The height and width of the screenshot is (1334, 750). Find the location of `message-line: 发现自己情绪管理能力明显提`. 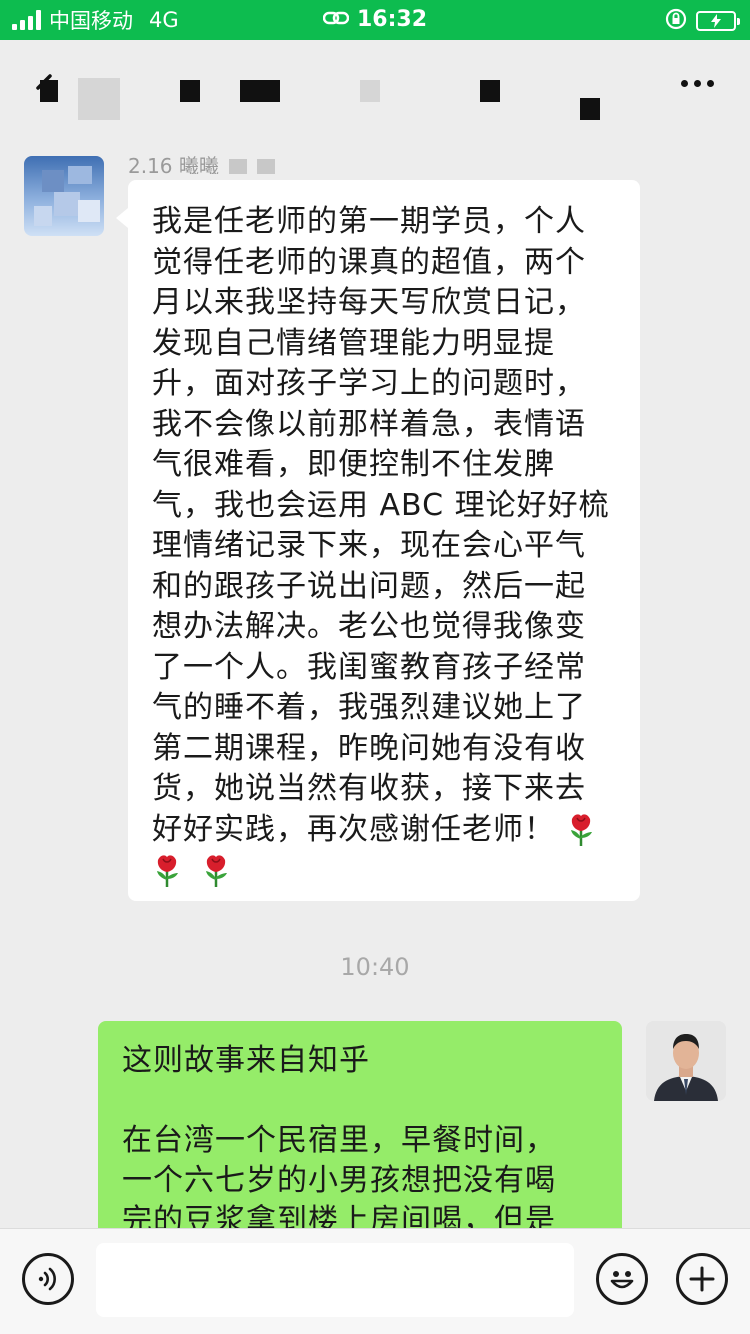

message-line: 发现自己情绪管理能力明显提 is located at coordinates (353, 343).